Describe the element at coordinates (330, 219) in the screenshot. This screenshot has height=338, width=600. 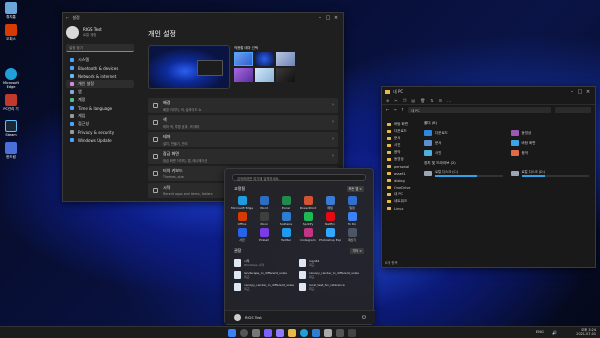
I see `pinned-app: Netflix` at that location.